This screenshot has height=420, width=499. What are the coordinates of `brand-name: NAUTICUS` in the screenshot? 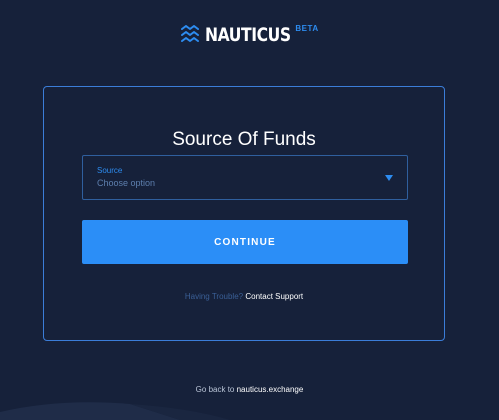 It's located at (248, 35).